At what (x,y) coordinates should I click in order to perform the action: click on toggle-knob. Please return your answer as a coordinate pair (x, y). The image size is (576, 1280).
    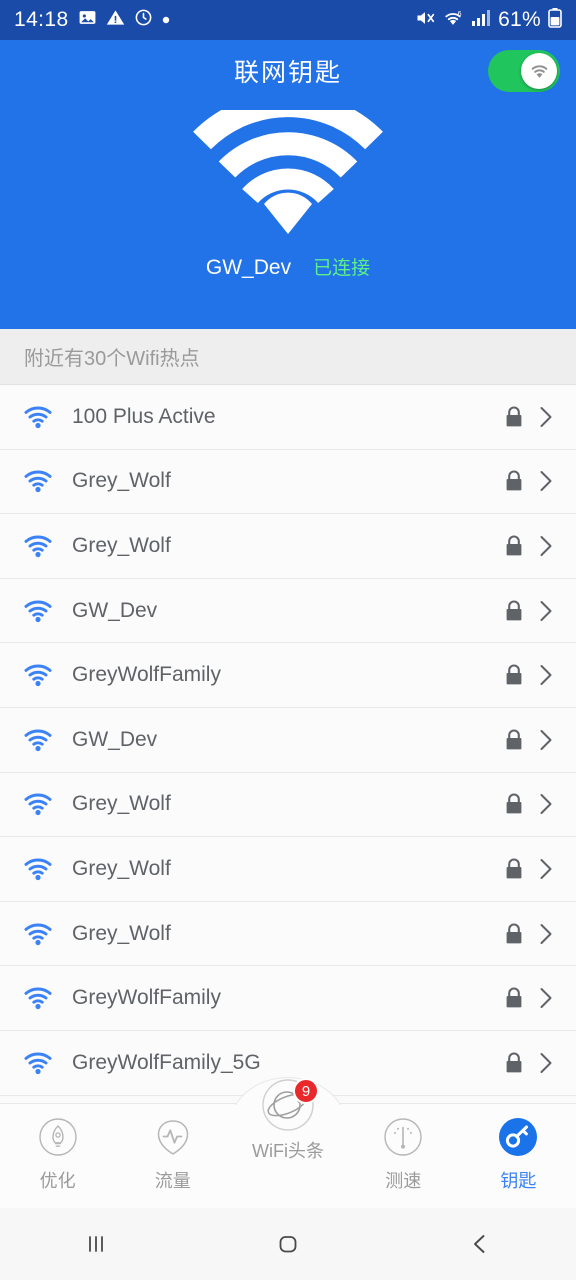
    Looking at the image, I should click on (539, 71).